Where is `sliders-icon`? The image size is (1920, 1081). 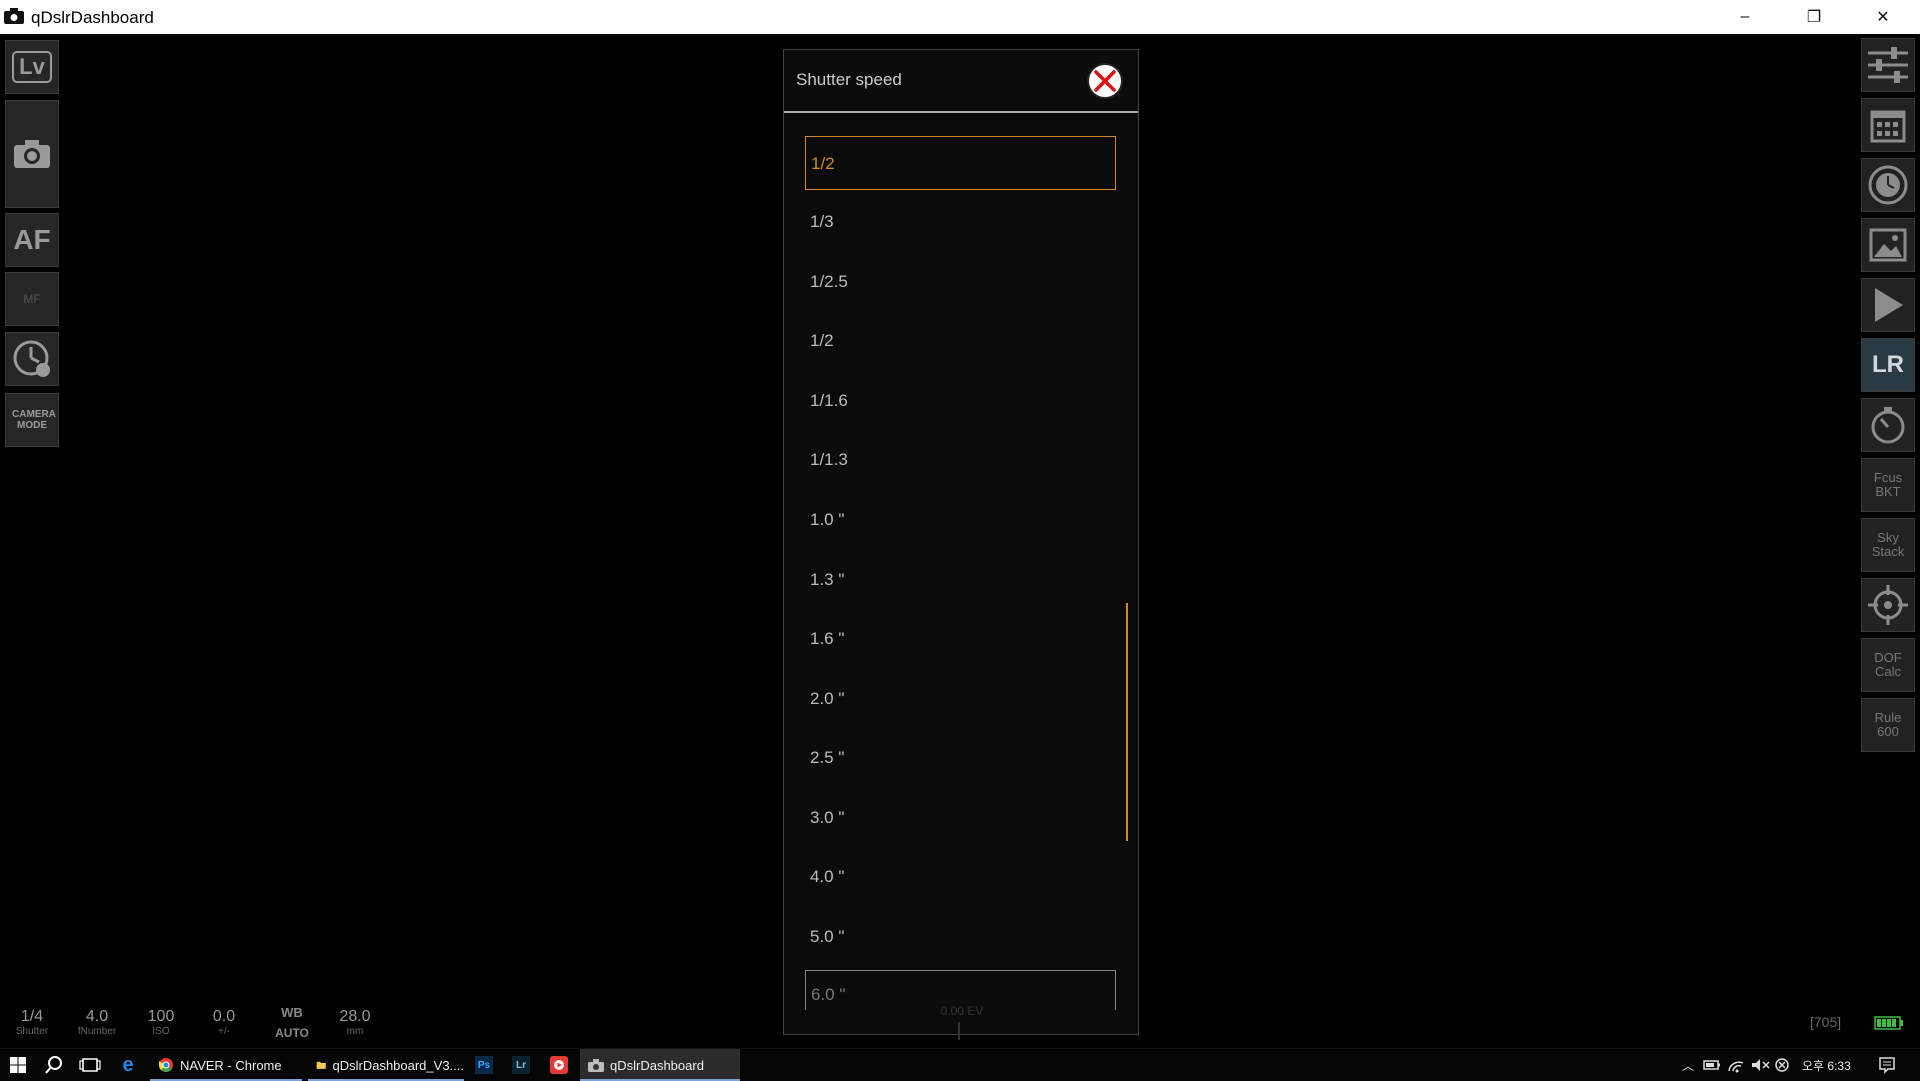 sliders-icon is located at coordinates (1888, 65).